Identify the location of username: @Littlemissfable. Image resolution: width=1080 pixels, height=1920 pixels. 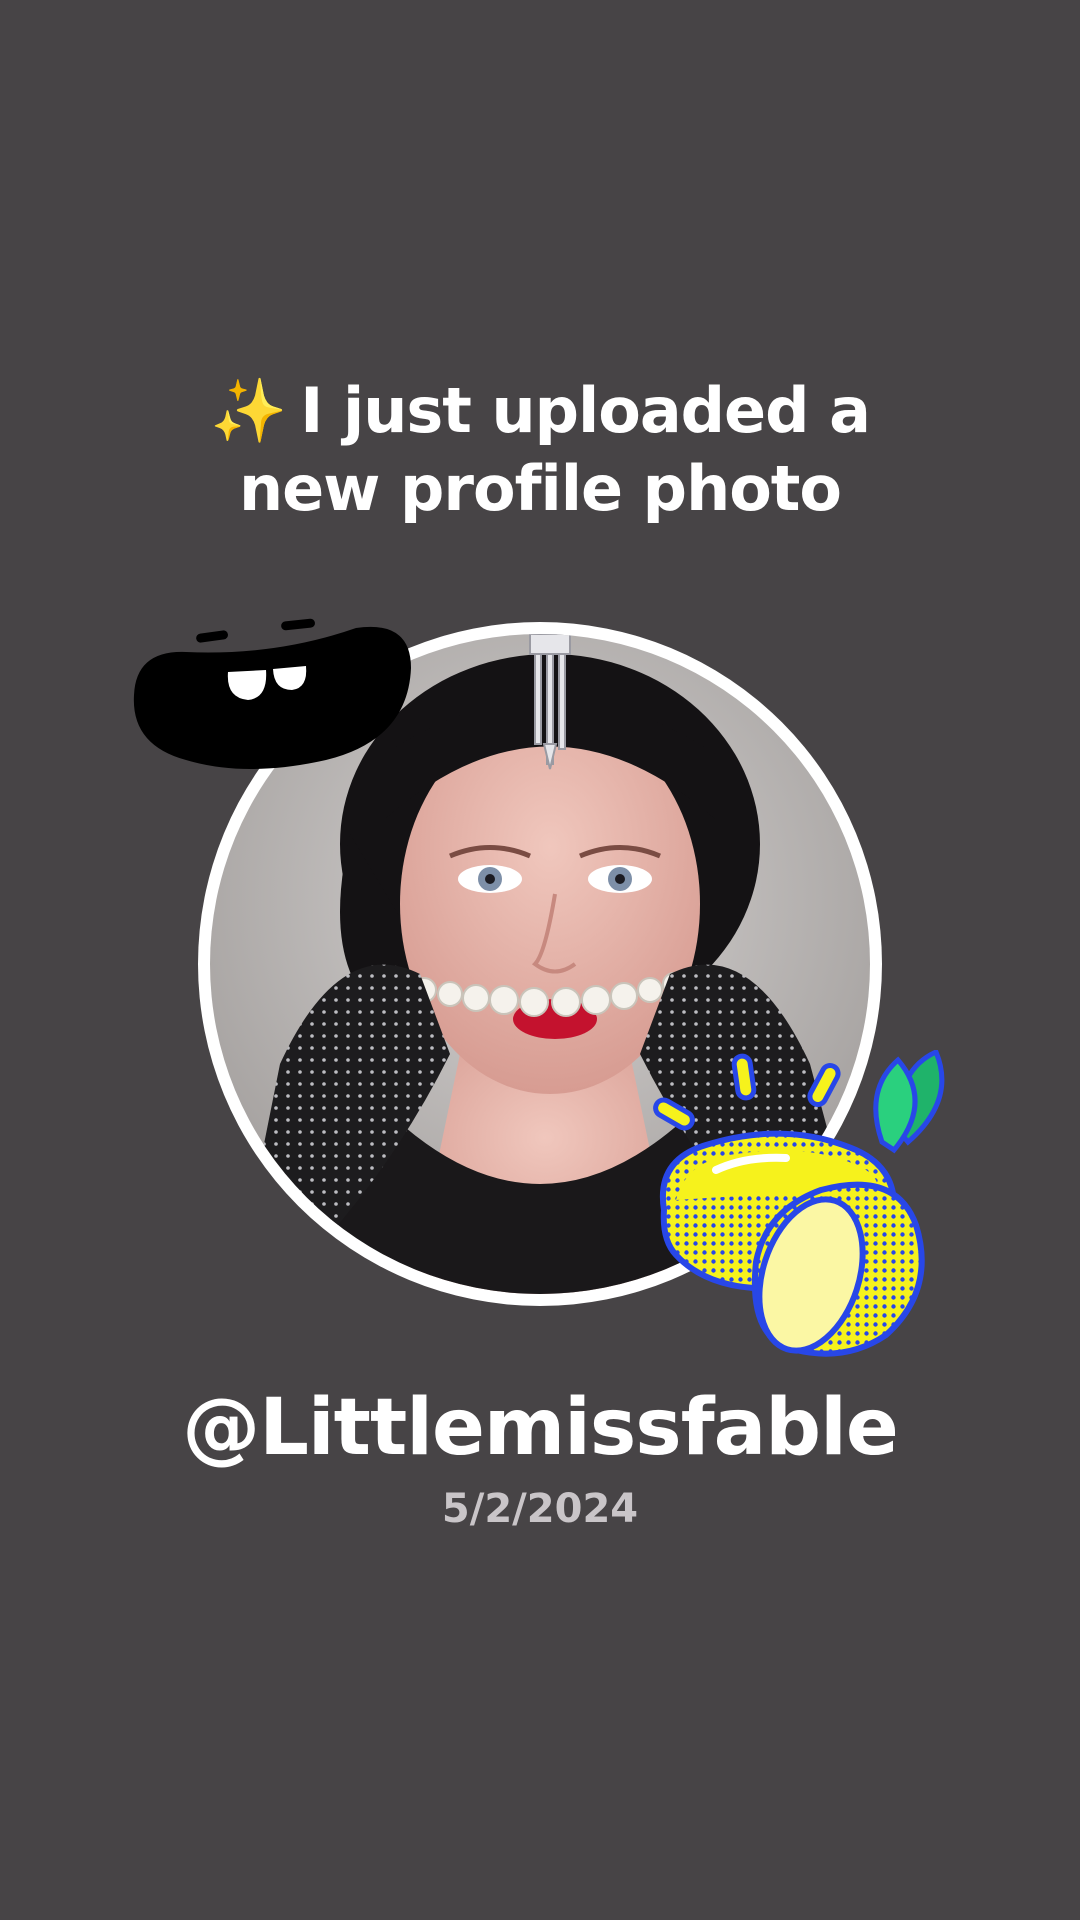
(540, 1428).